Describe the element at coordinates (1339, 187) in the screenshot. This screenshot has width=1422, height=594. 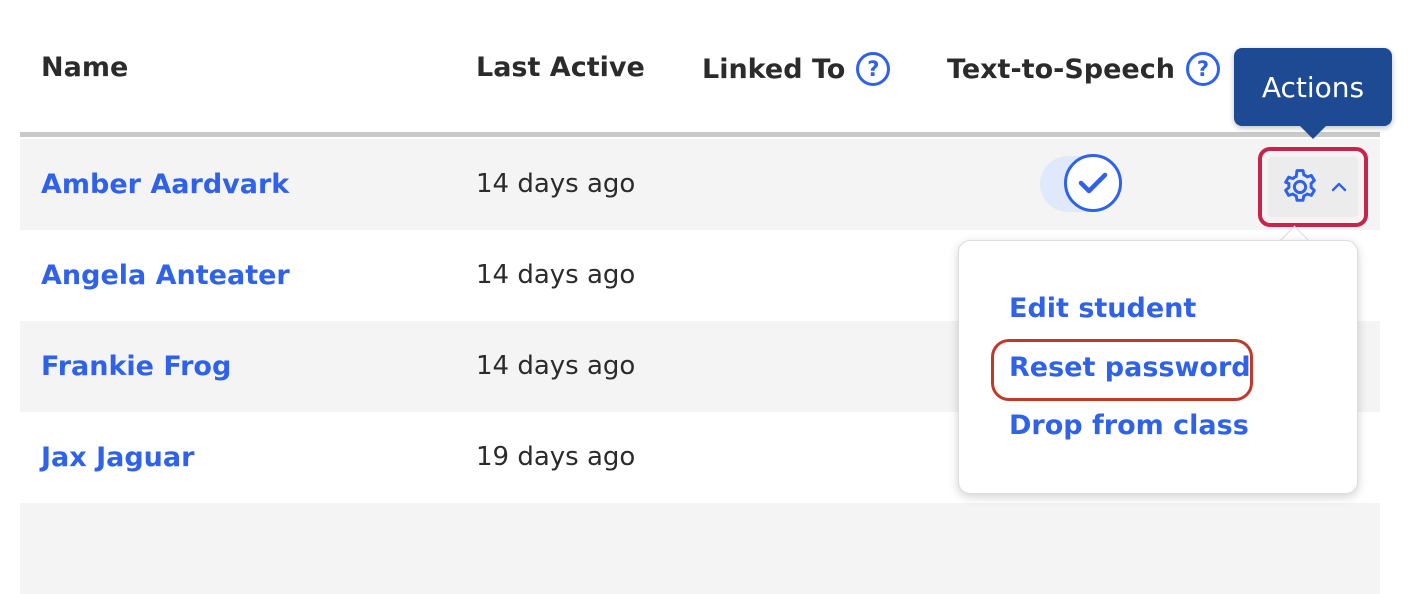
I see `chevron-up-icon` at that location.